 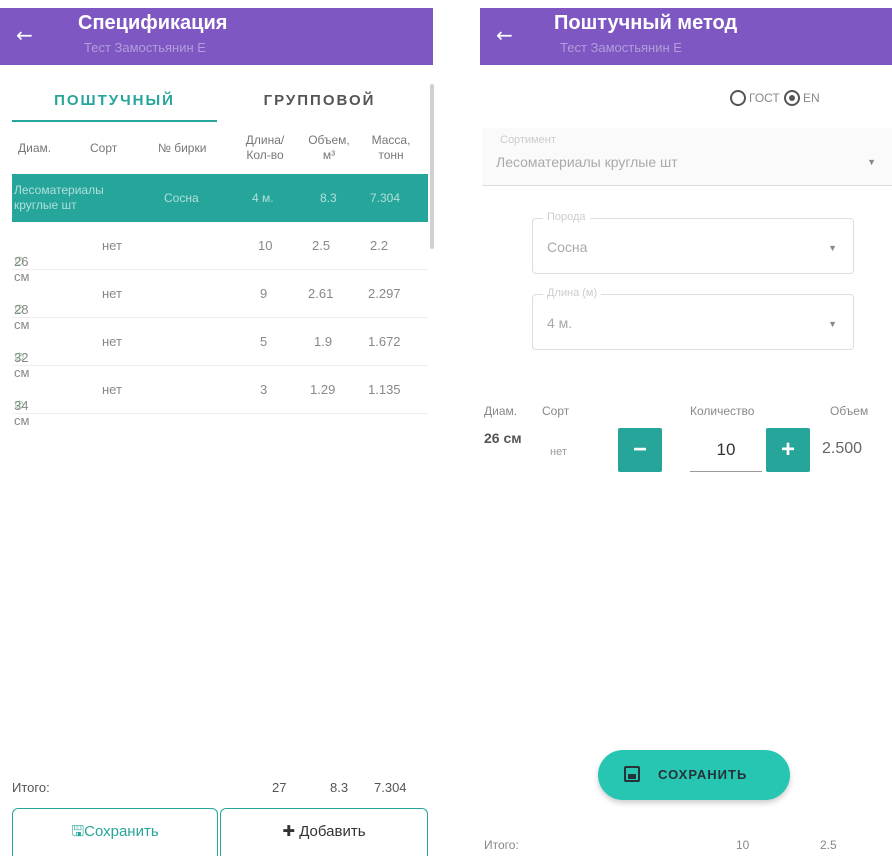 I want to click on page-title: Спецификация, so click(x=153, y=23).